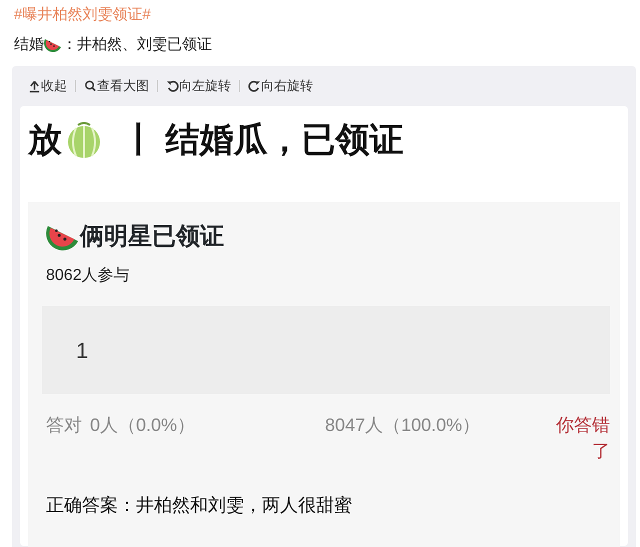  Describe the element at coordinates (88, 276) in the screenshot. I see `participant-count: 8062人参与` at that location.